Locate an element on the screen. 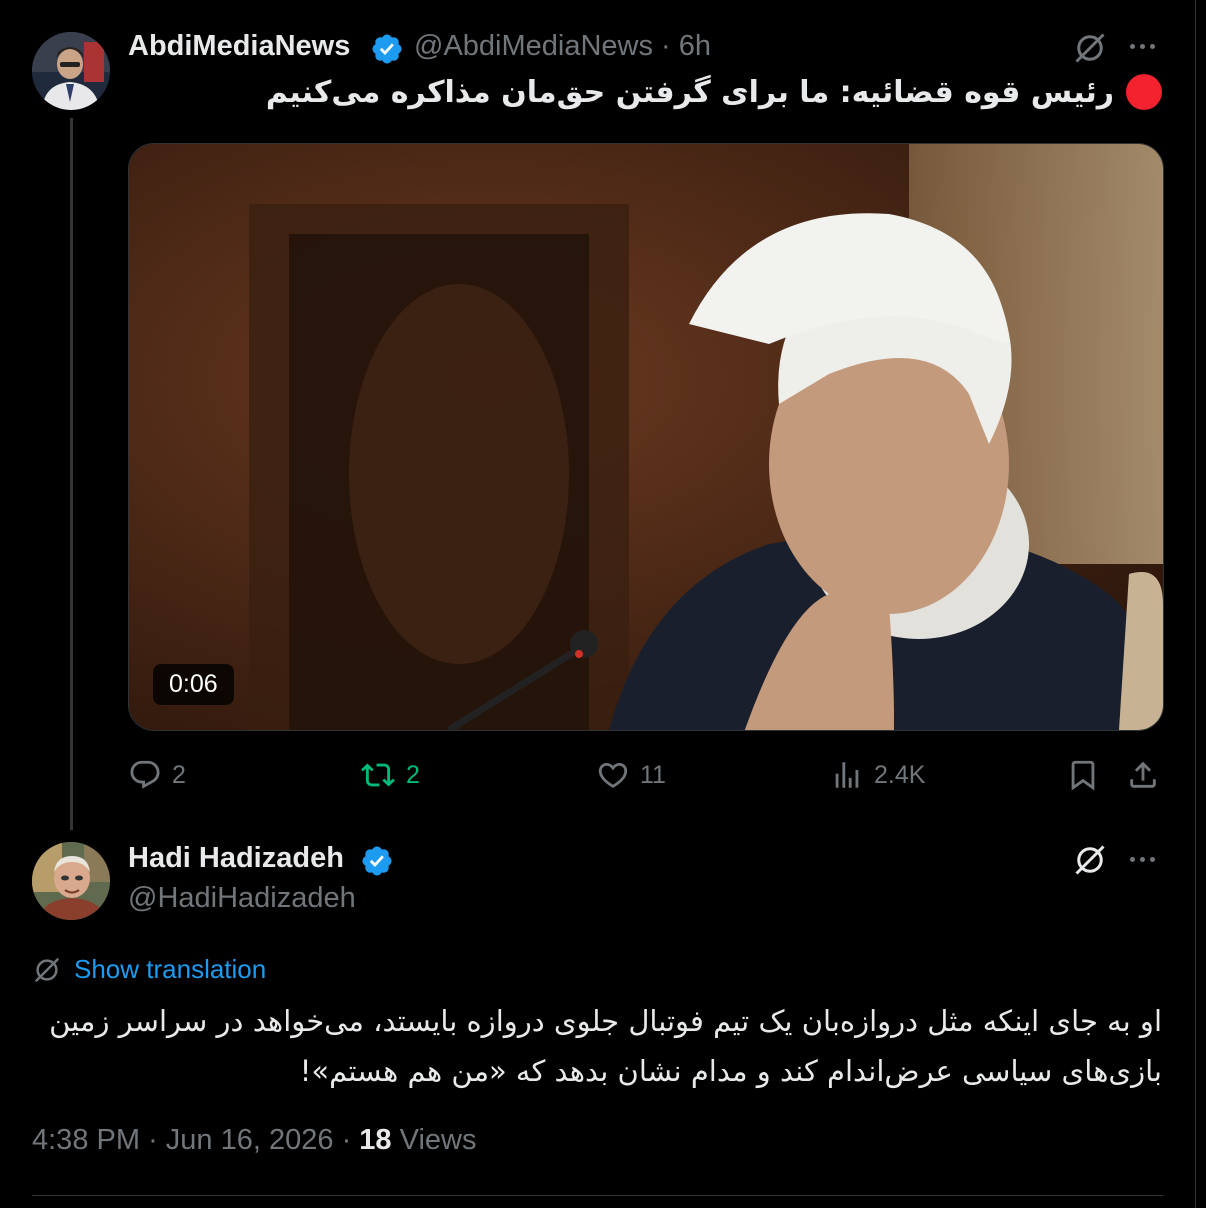 This screenshot has height=1208, width=1206. bookmark-icon is located at coordinates (1083, 775).